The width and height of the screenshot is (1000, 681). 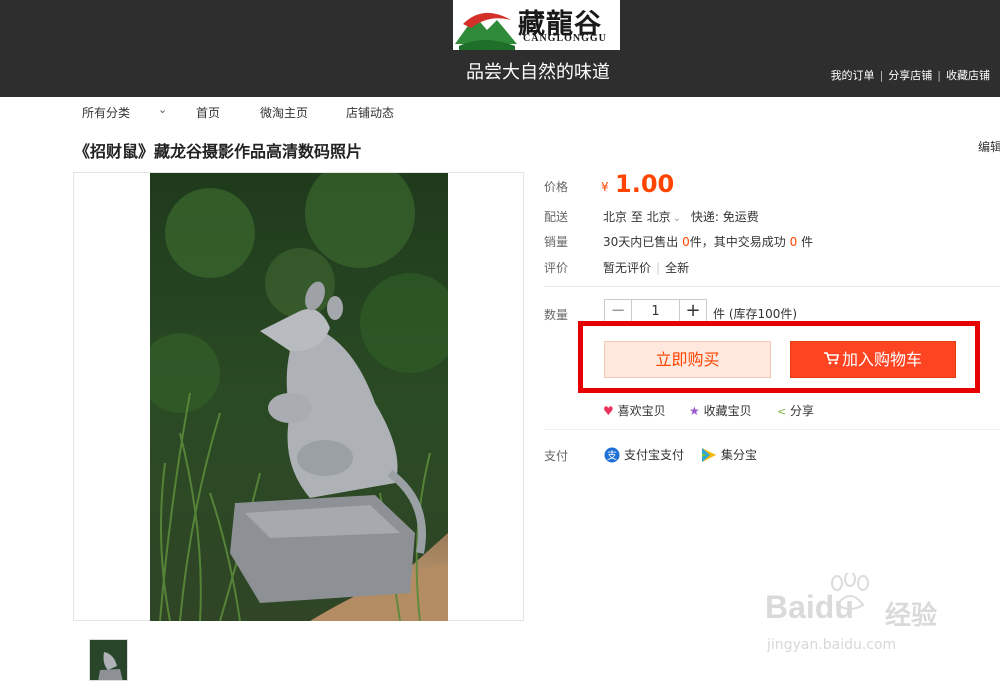 What do you see at coordinates (692, 311) in the screenshot?
I see `increase-button: +` at bounding box center [692, 311].